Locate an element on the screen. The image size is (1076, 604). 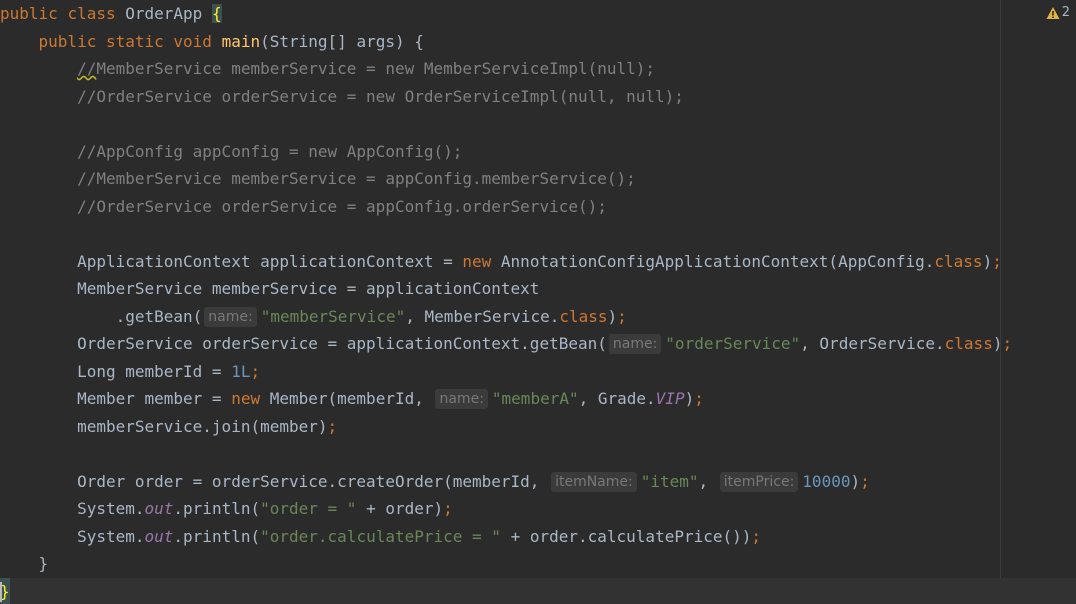
matched-brace: { is located at coordinates (216, 13).